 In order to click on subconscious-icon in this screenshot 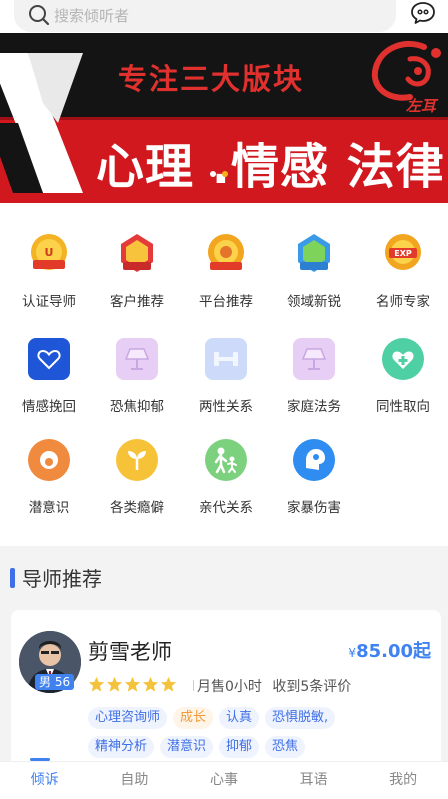, I will do `click(49, 460)`.